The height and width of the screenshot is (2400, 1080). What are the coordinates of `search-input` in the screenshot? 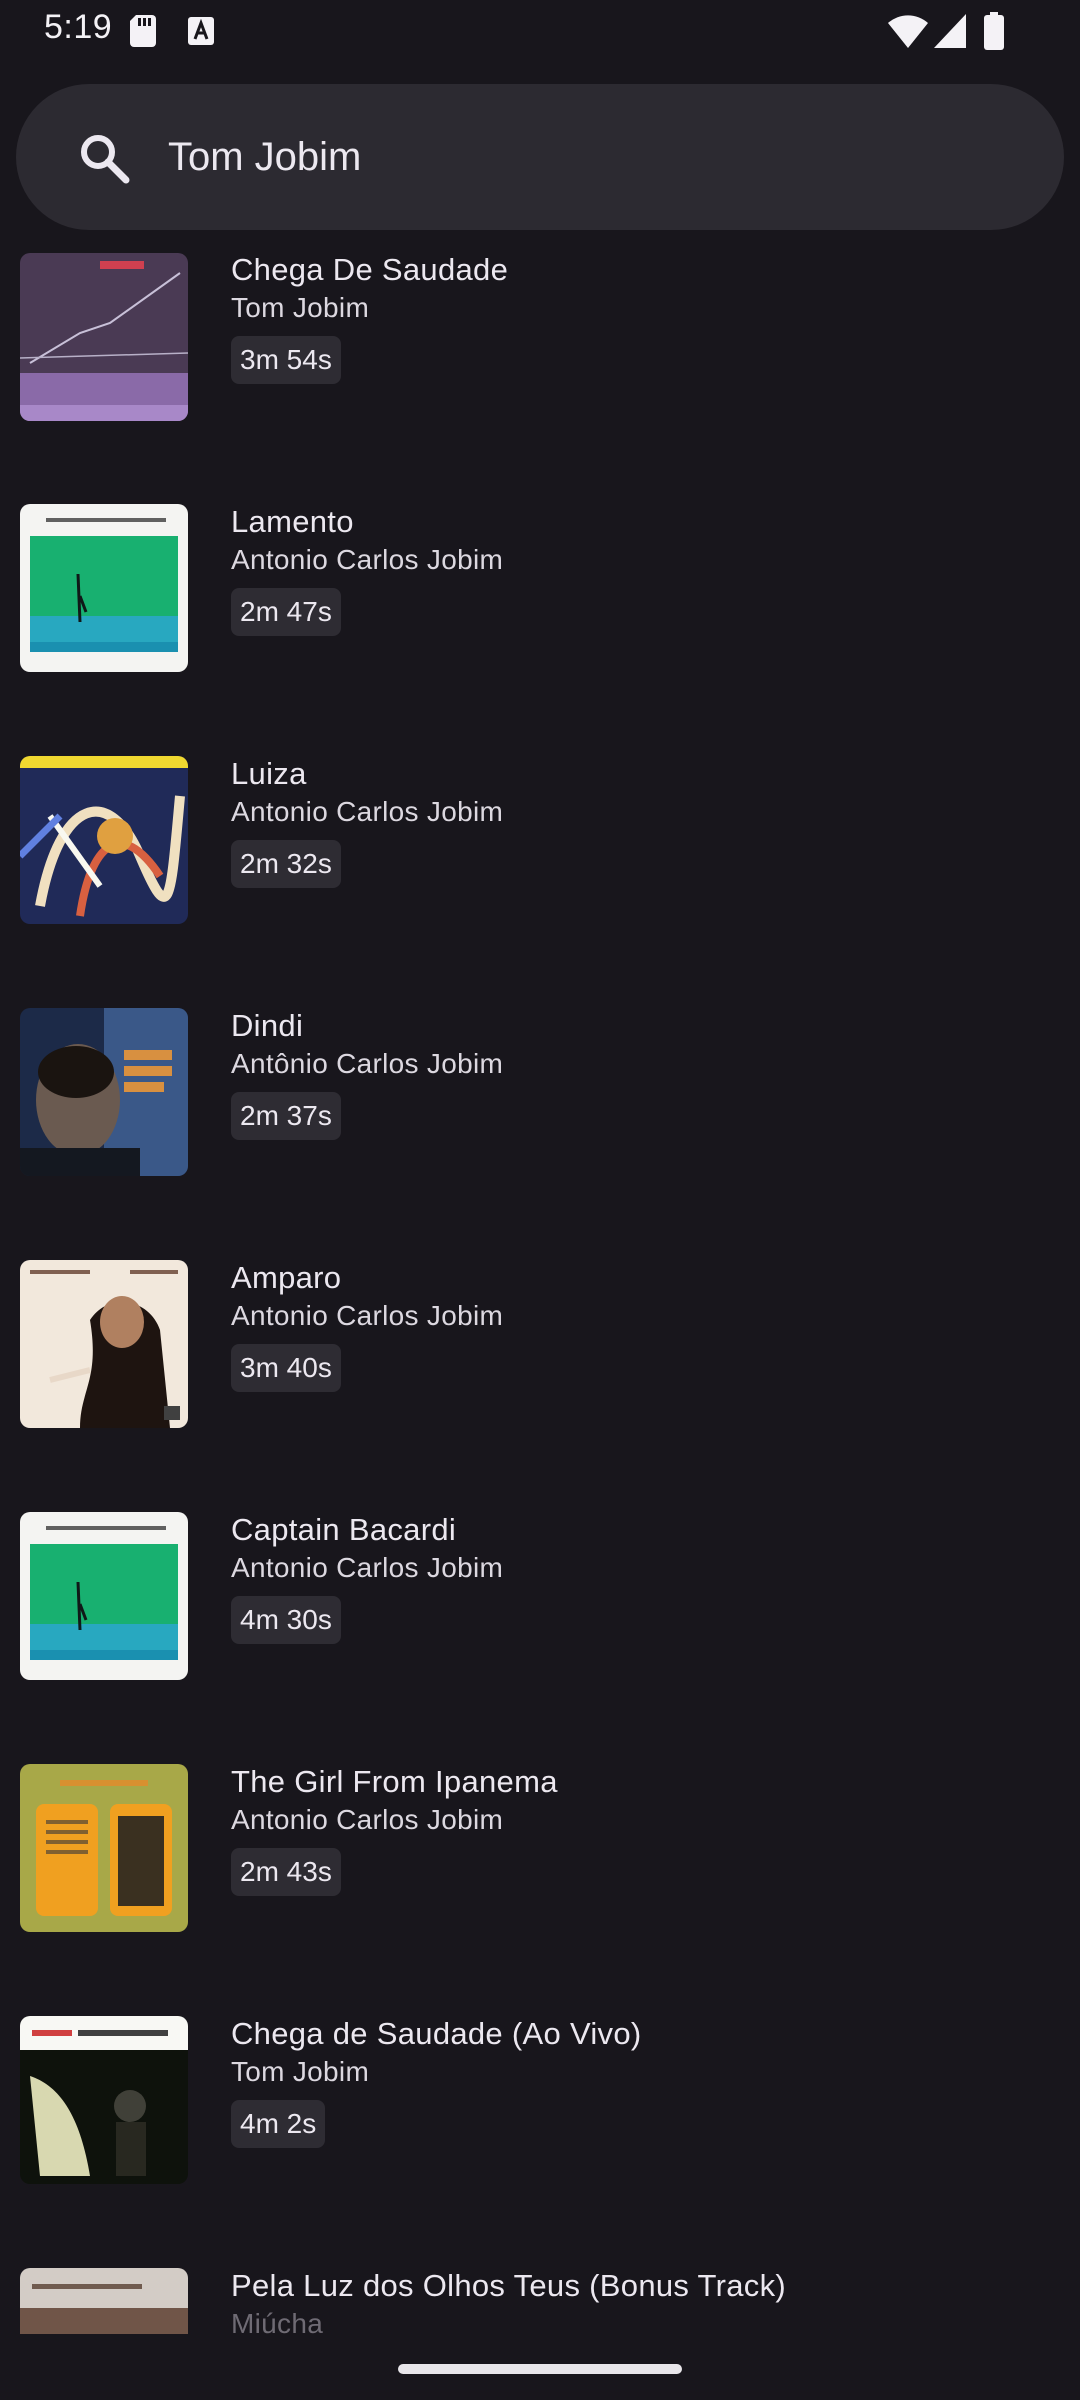 It's located at (598, 157).